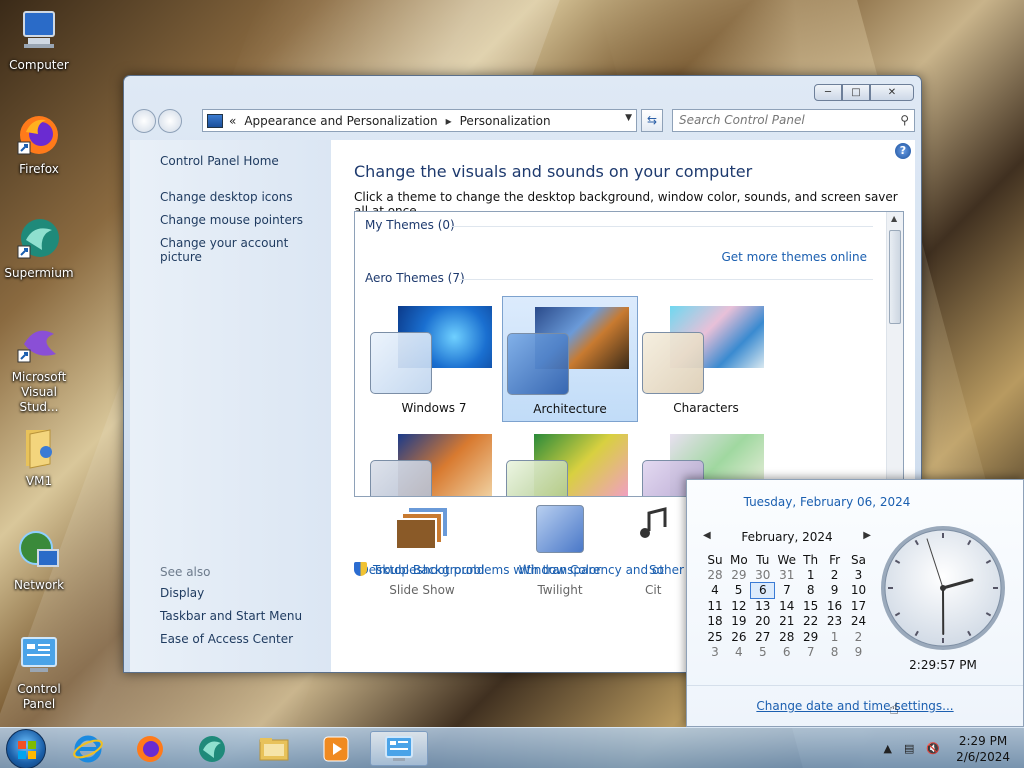  What do you see at coordinates (811, 605) in the screenshot?
I see `calendar-day: 15` at bounding box center [811, 605].